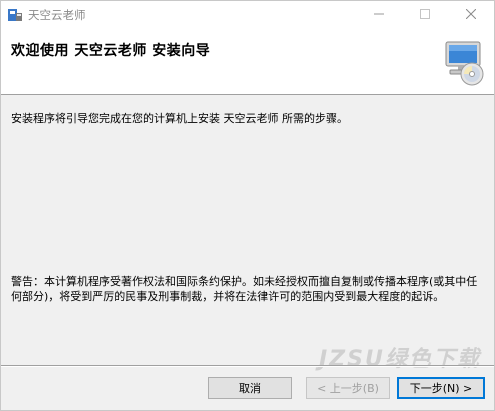 This screenshot has width=495, height=411. Describe the element at coordinates (111, 51) in the screenshot. I see `wizard-title: 欢迎使用 天空云老师 安装向导` at that location.